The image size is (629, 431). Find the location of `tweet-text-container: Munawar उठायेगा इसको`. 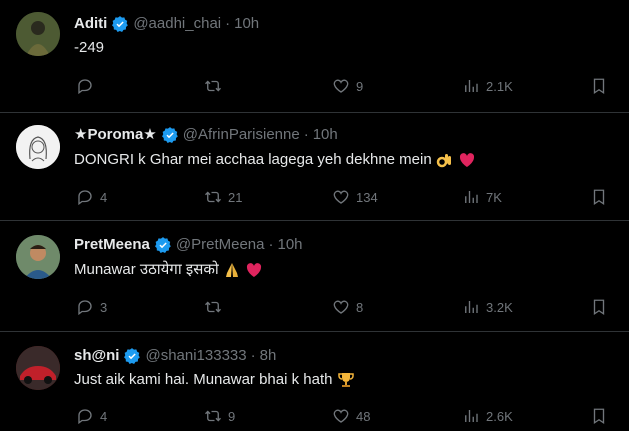

tweet-text-container: Munawar उठायेगा इसको is located at coordinates (168, 270).